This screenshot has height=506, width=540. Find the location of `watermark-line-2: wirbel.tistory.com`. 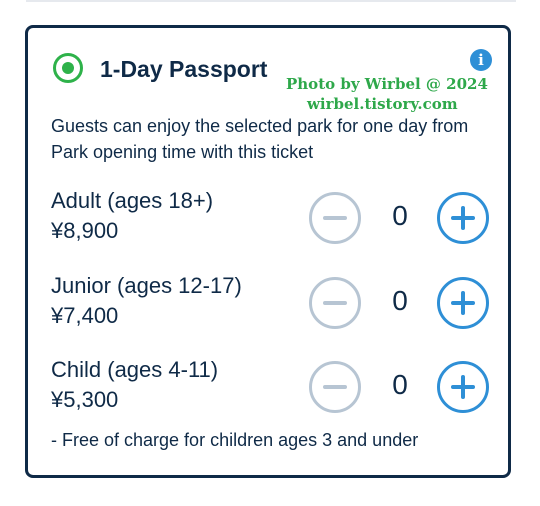

watermark-line-2: wirbel.tistory.com is located at coordinates (382, 104).